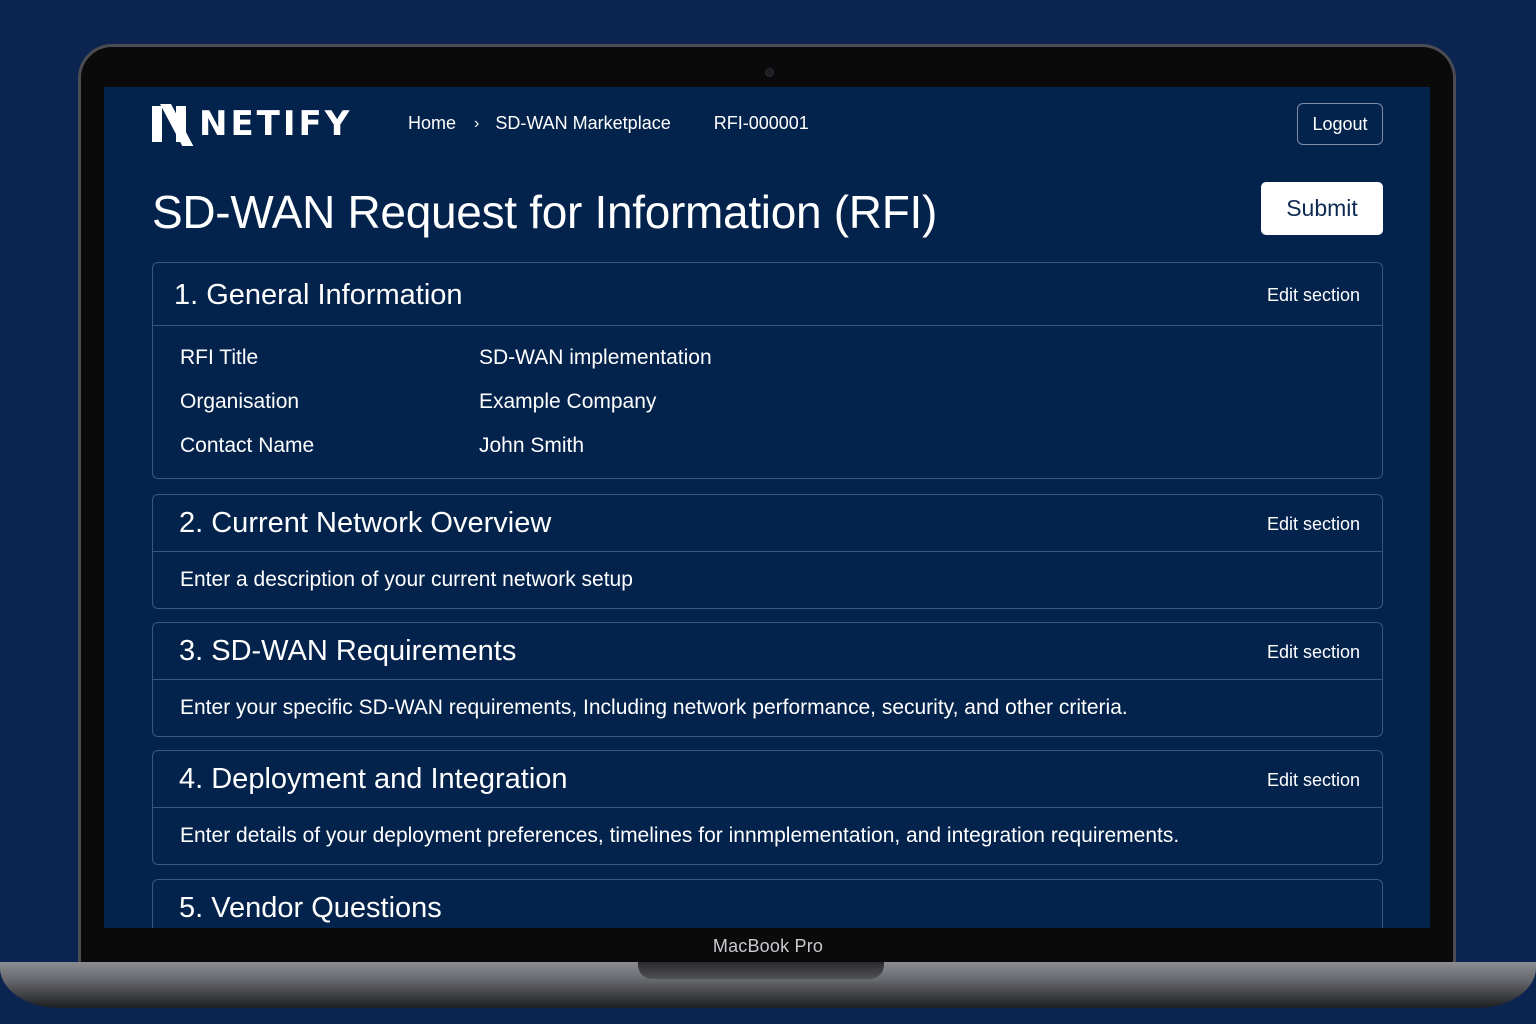 The image size is (1536, 1024). What do you see at coordinates (769, 72) in the screenshot?
I see `camera-icon` at bounding box center [769, 72].